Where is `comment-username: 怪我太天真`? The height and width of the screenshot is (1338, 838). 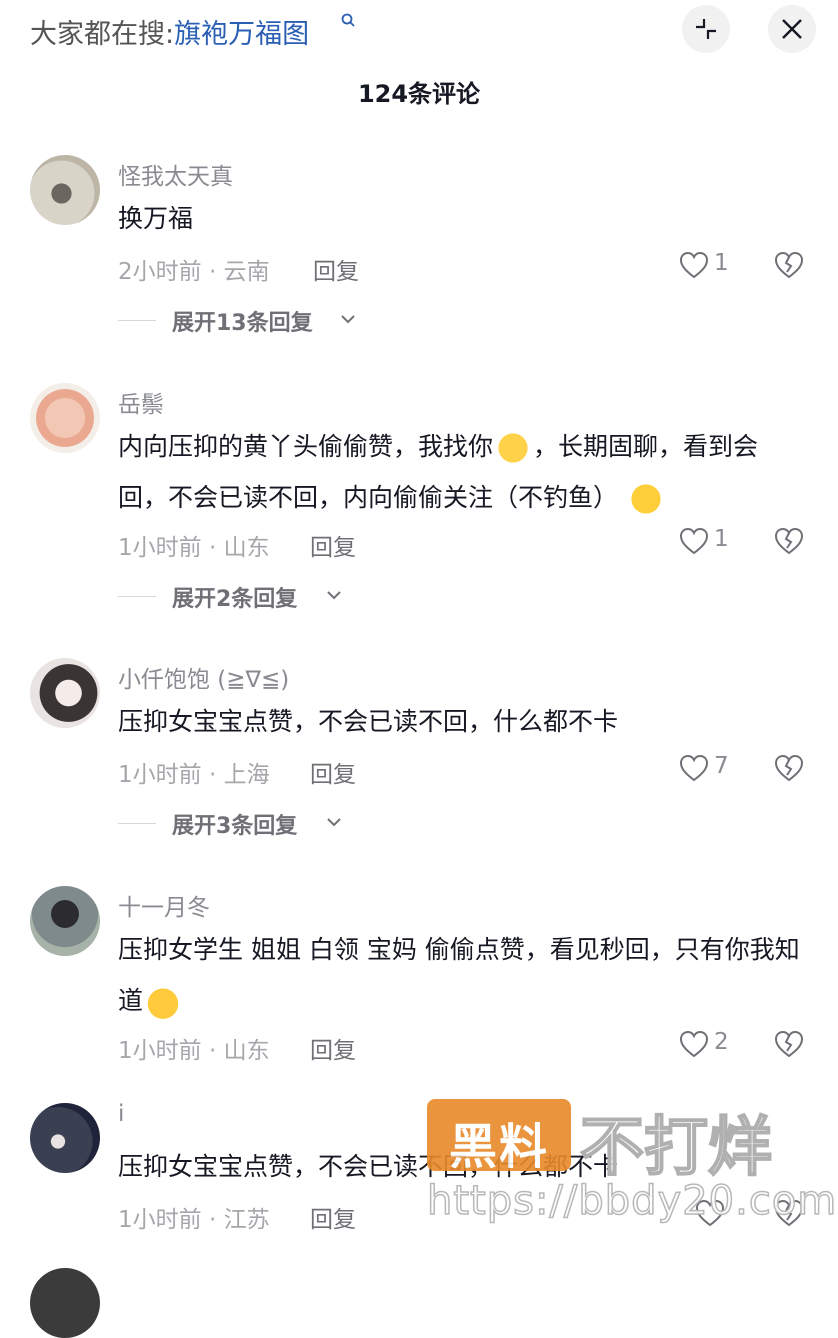 comment-username: 怪我太天真 is located at coordinates (175, 174).